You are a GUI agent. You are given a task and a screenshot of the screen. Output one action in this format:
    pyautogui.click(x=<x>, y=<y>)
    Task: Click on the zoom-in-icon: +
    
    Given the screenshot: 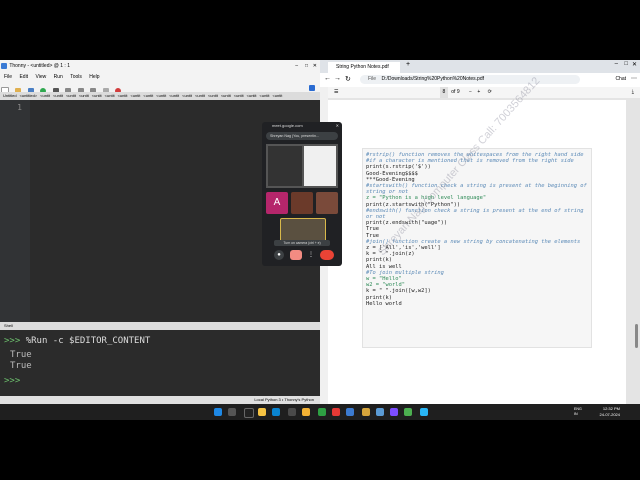 What is the action you would take?
    pyautogui.click(x=478, y=92)
    